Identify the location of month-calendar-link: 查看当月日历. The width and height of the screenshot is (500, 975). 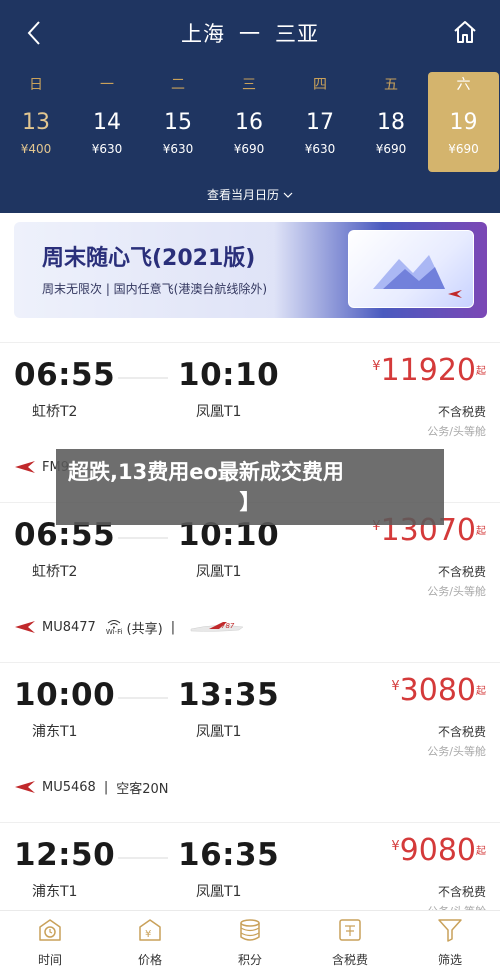
(250, 194).